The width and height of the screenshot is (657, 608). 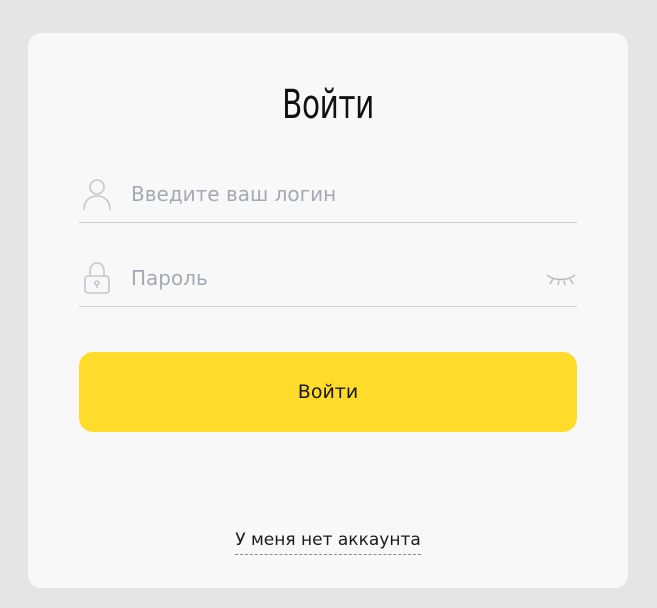 I want to click on user-icon, so click(x=97, y=194).